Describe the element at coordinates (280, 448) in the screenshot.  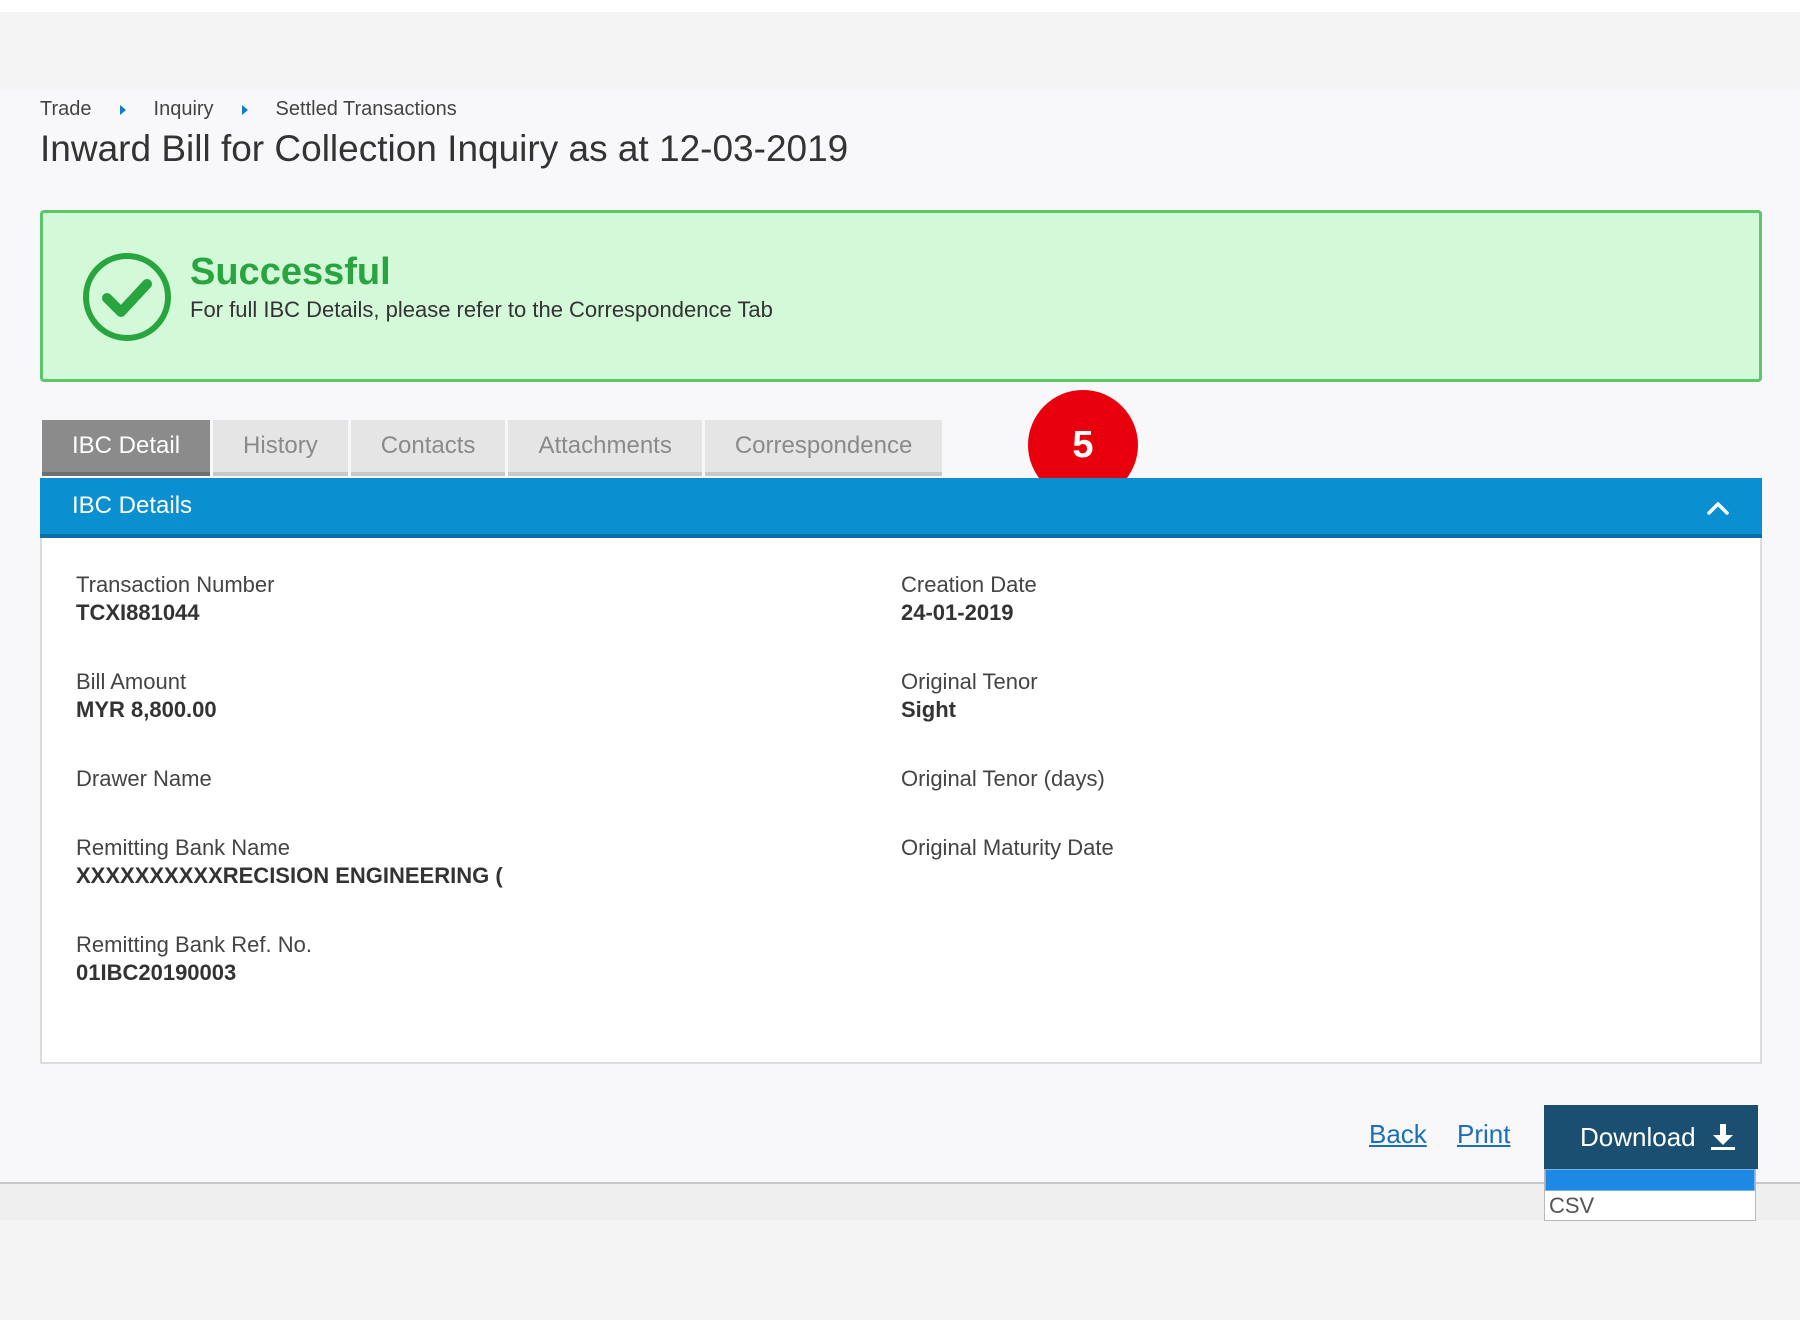
I see `tab-history: History` at that location.